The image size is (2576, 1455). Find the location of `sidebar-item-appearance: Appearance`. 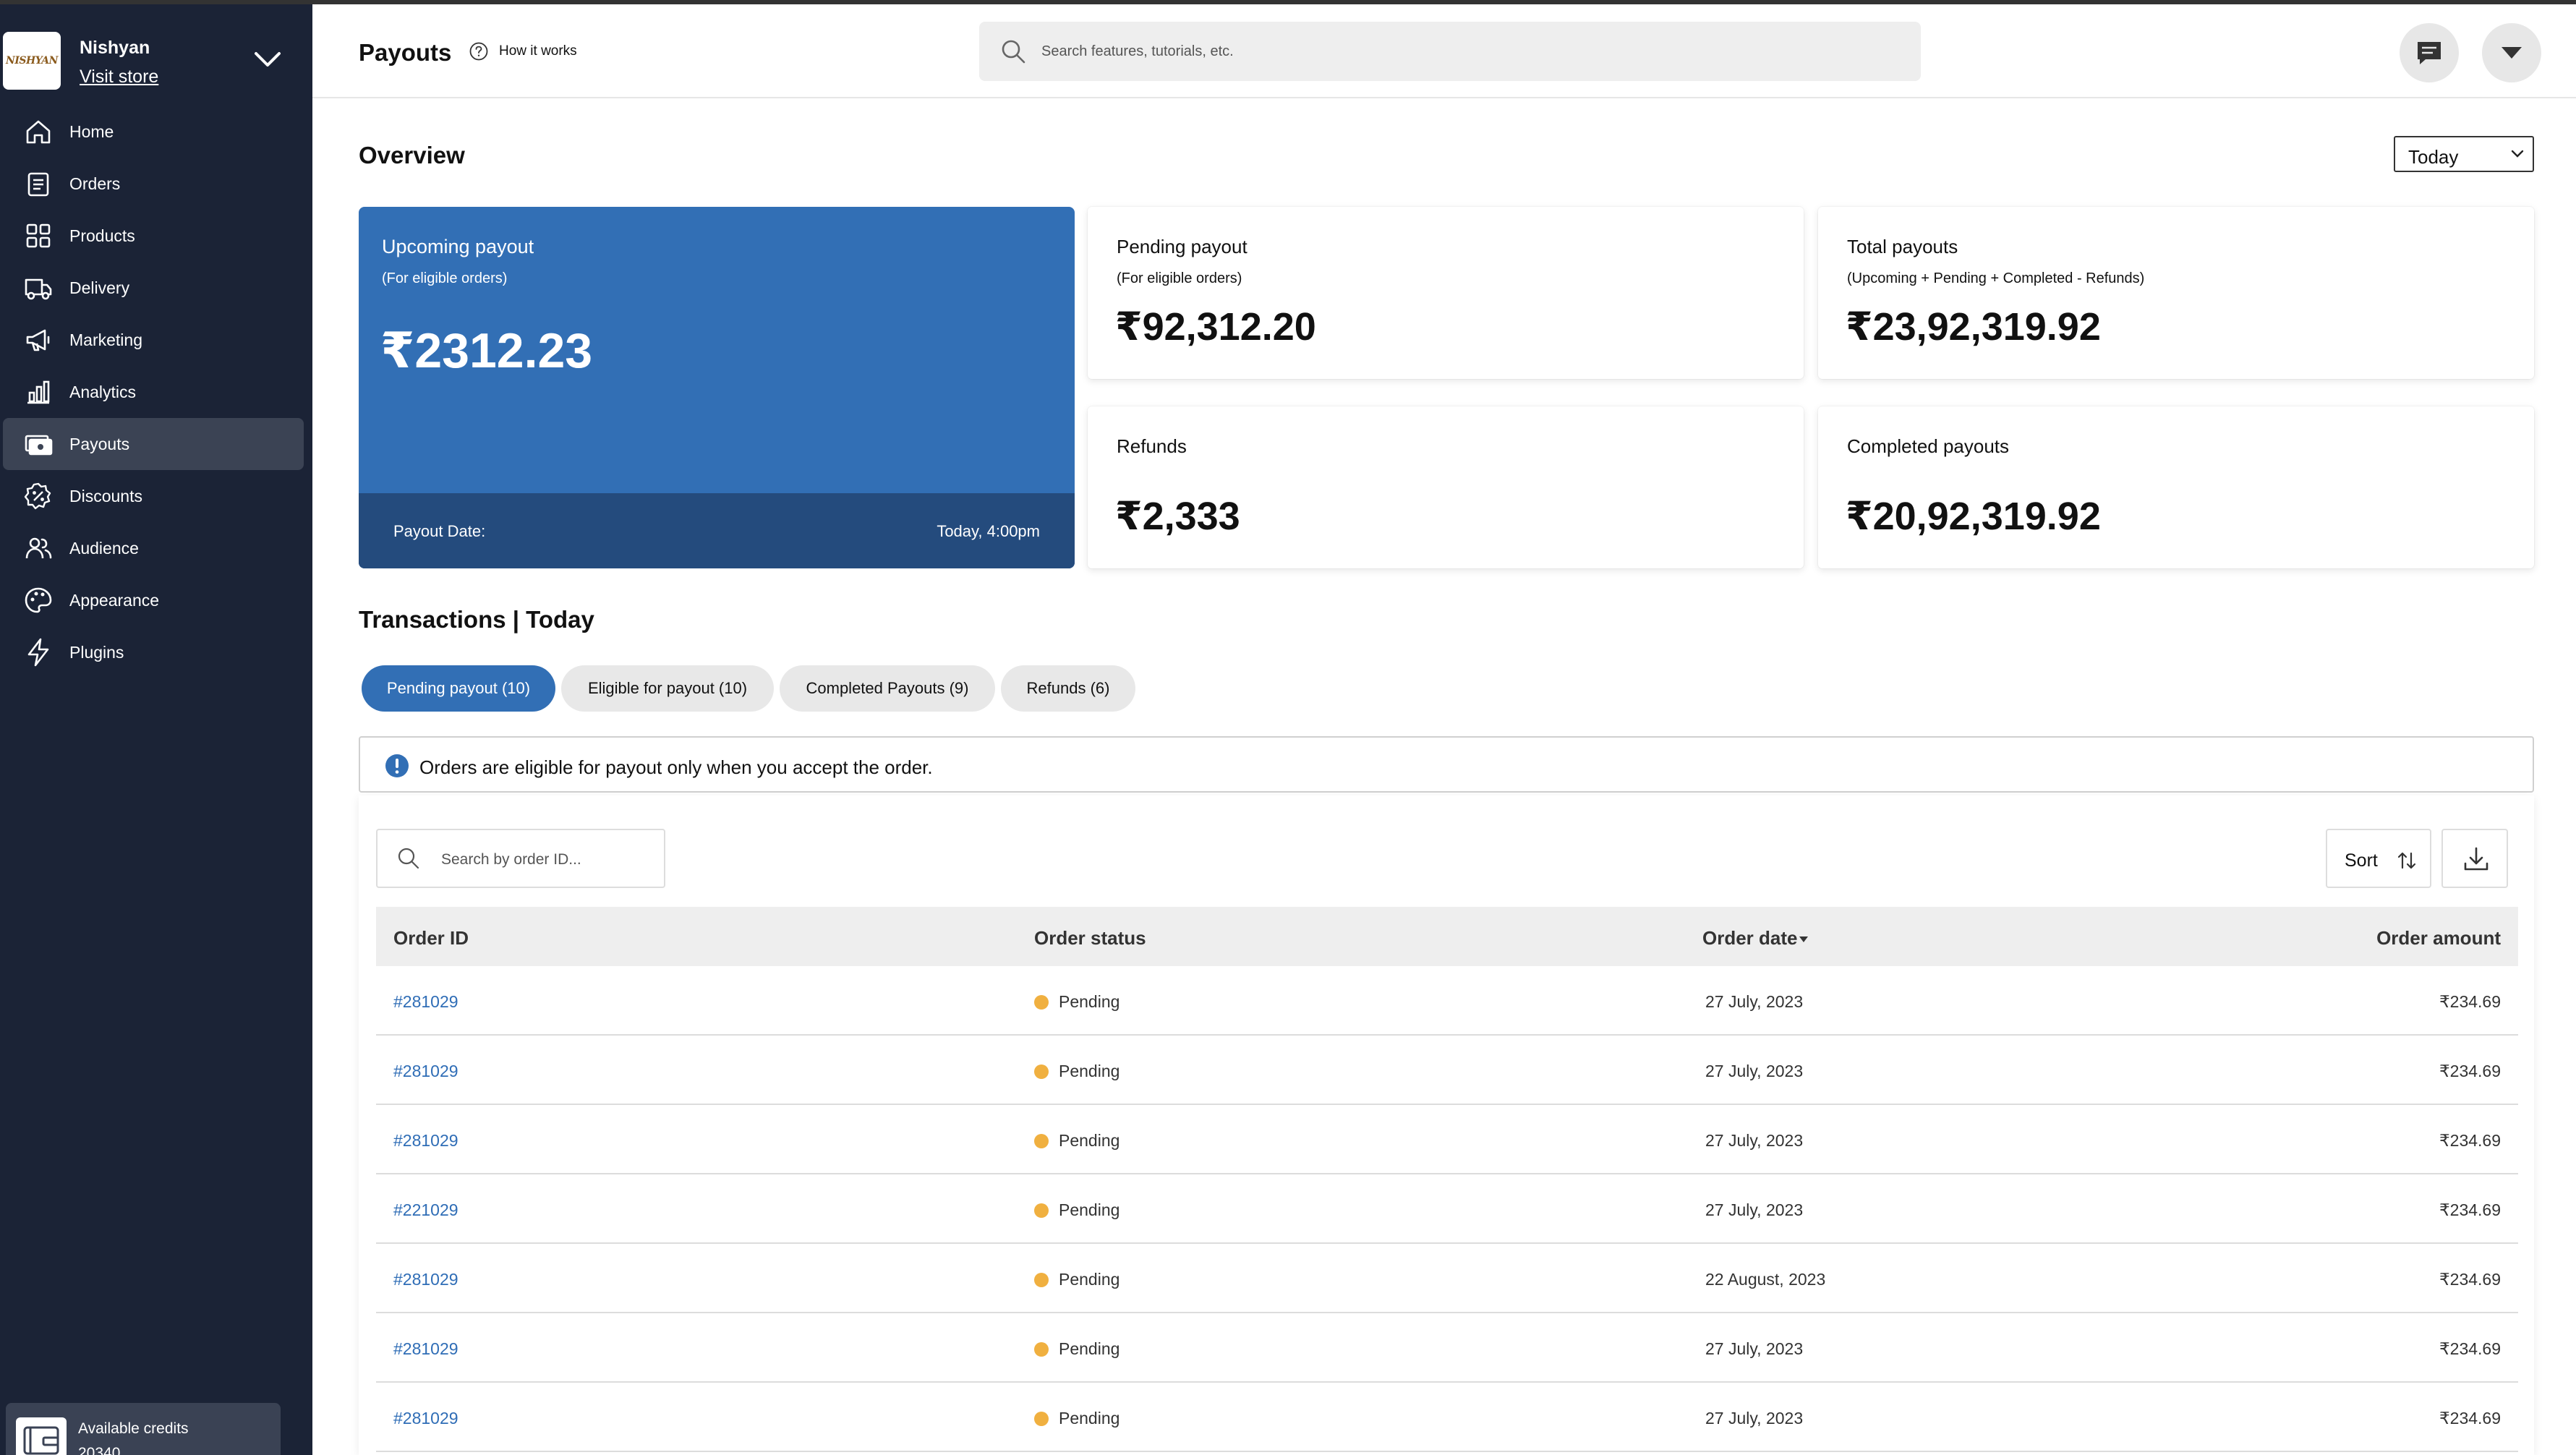

sidebar-item-appearance: Appearance is located at coordinates (153, 600).